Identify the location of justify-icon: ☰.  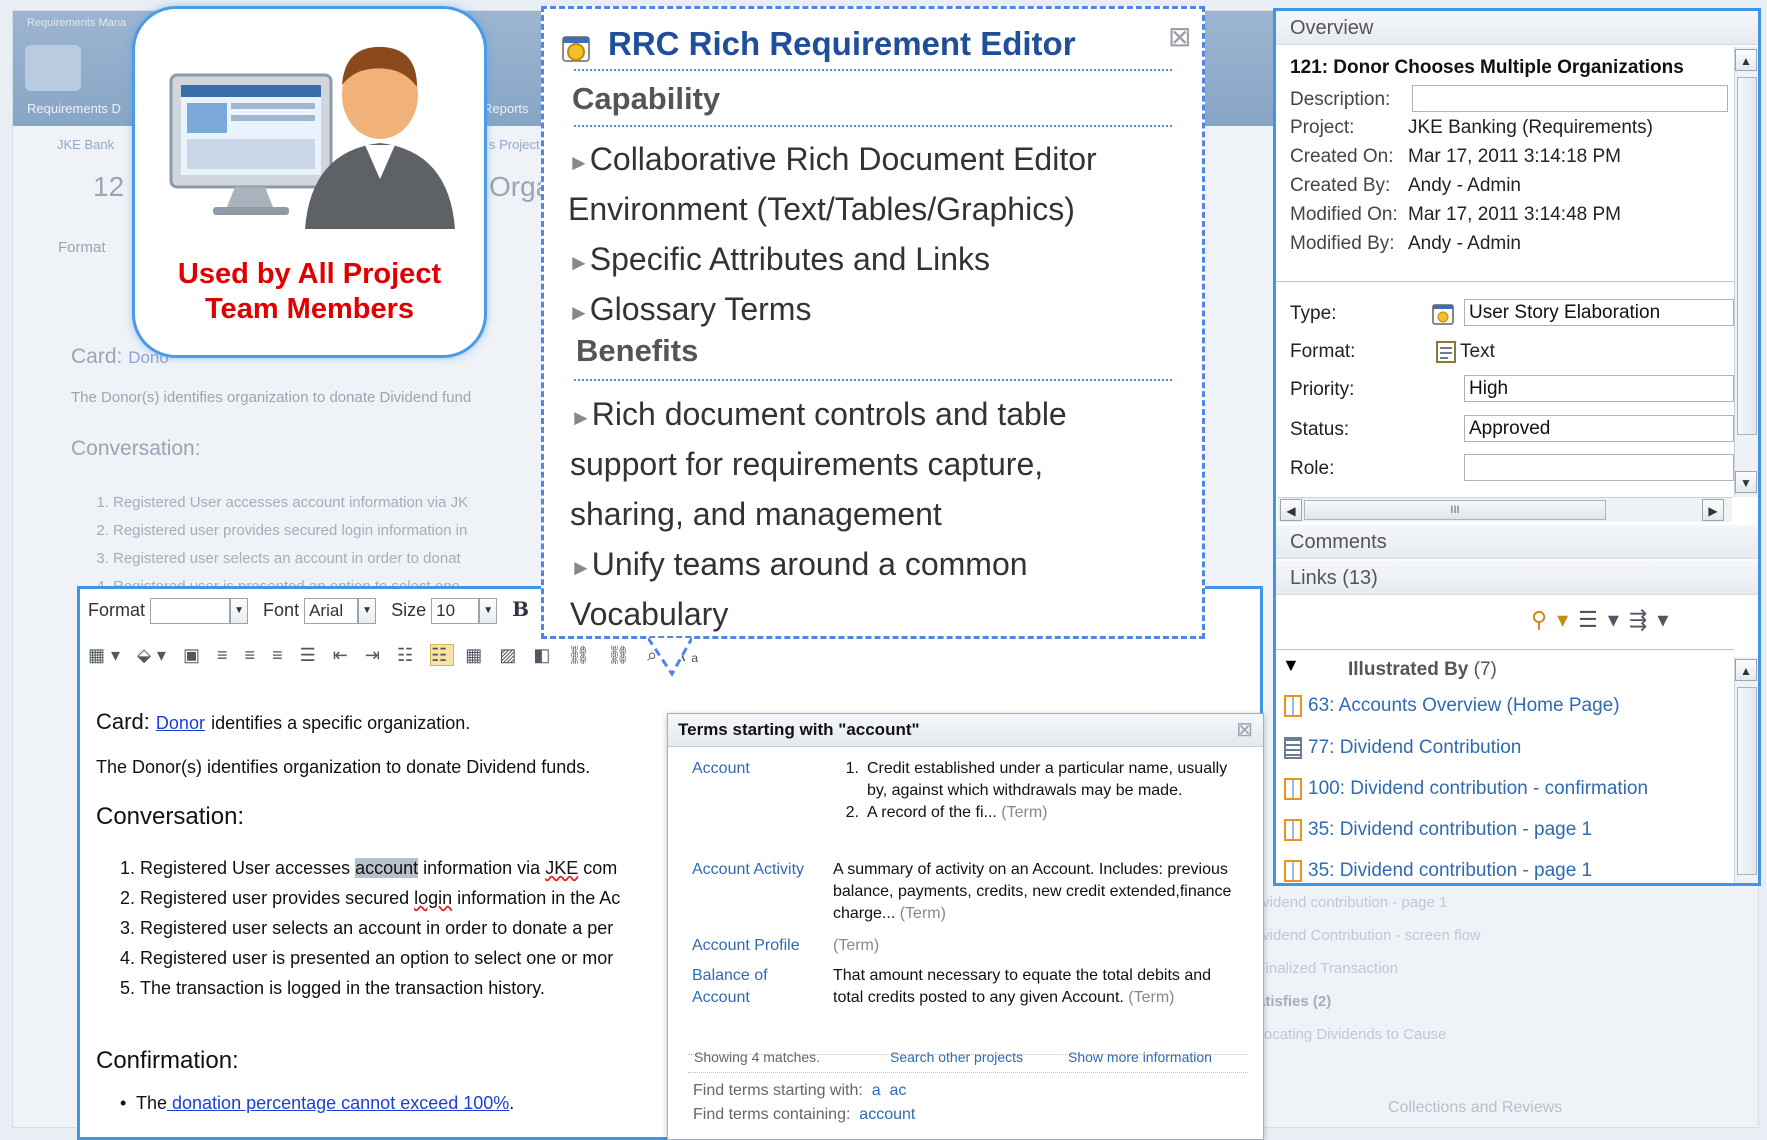
(311, 655).